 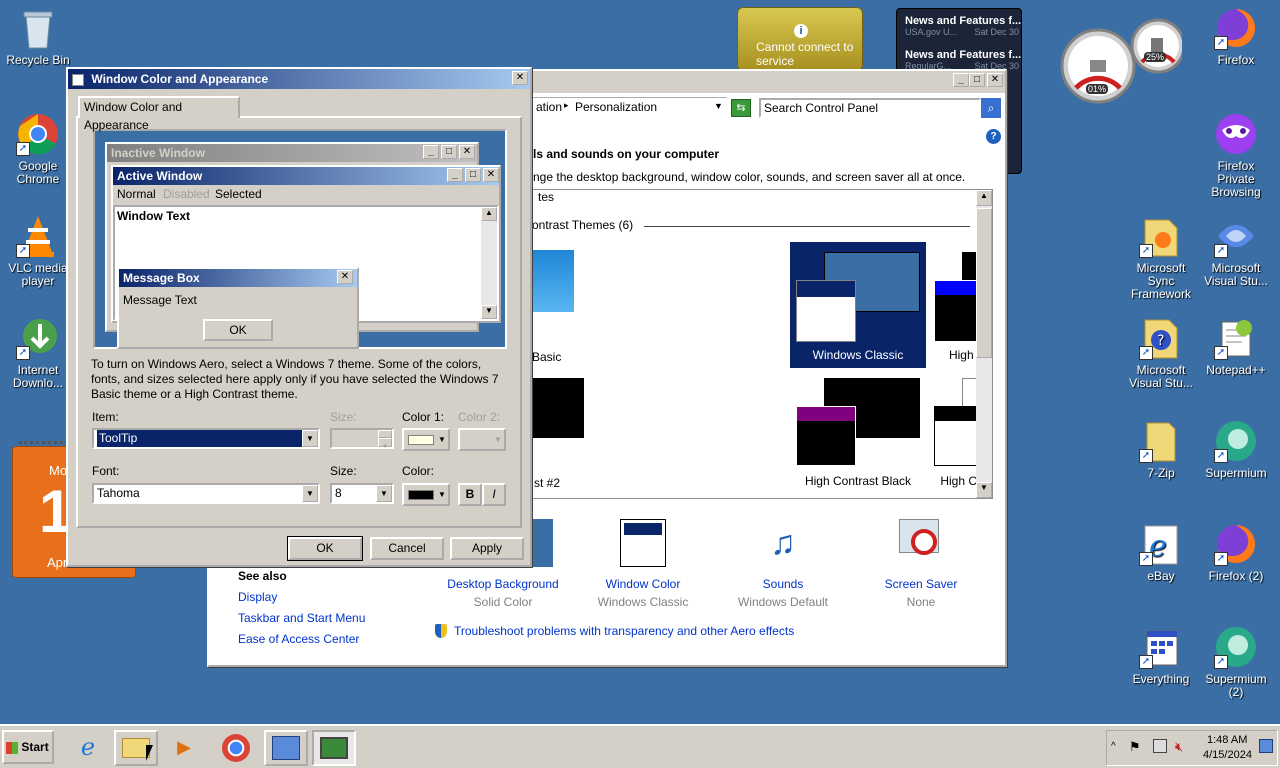 I want to click on cpu-meter-gadget: 01% 25%, so click(x=1121, y=56).